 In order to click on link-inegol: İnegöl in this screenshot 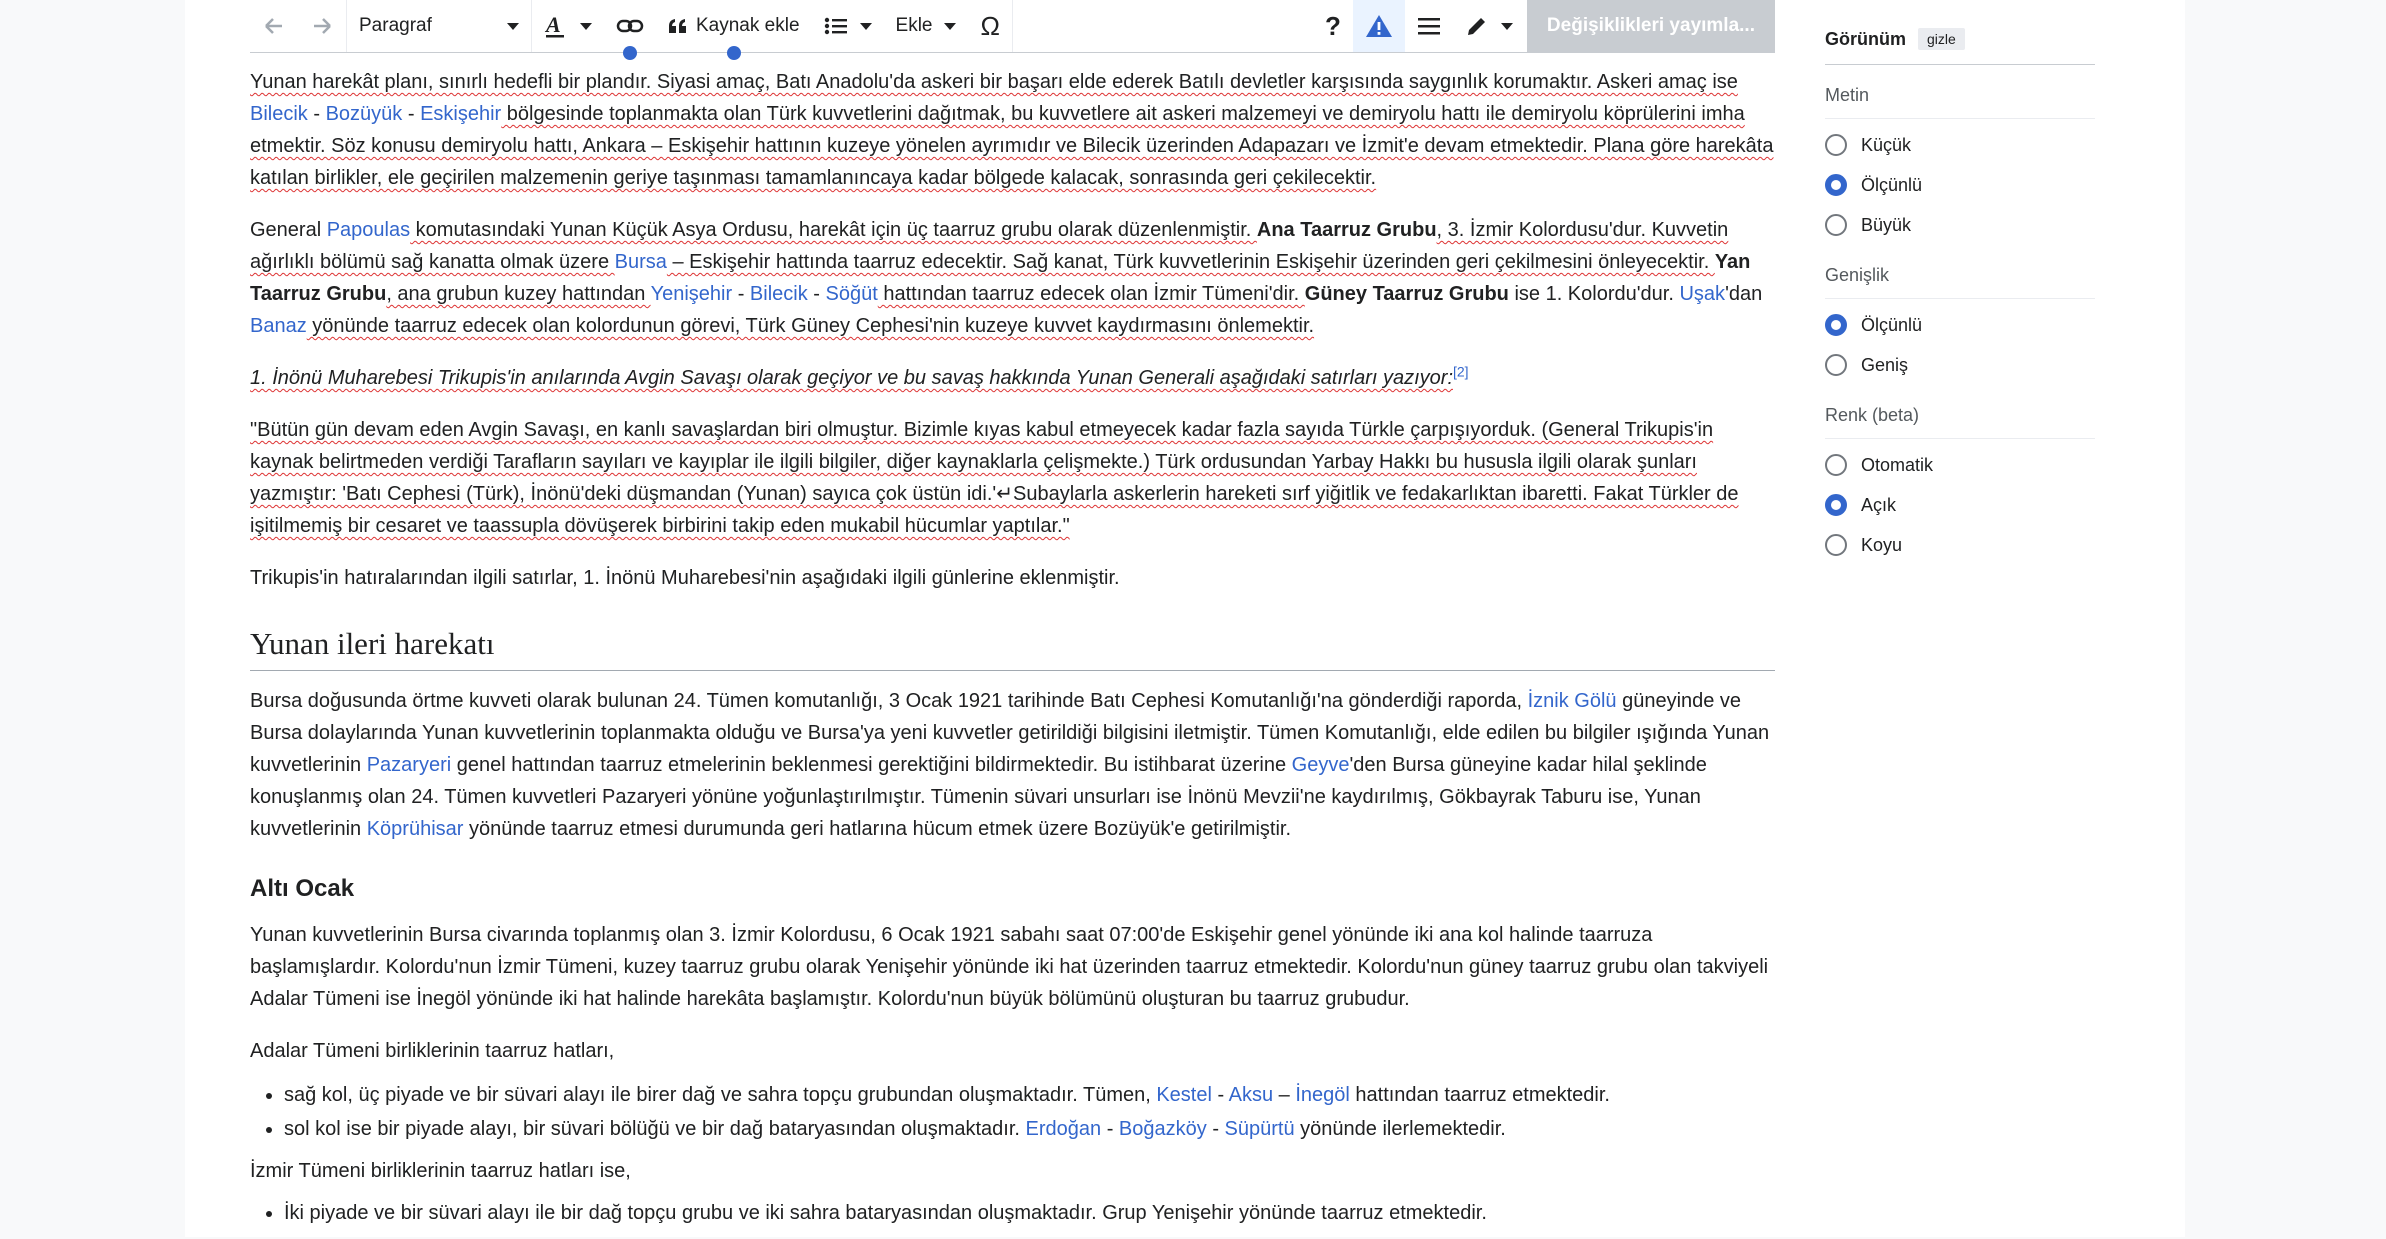, I will do `click(1322, 1095)`.